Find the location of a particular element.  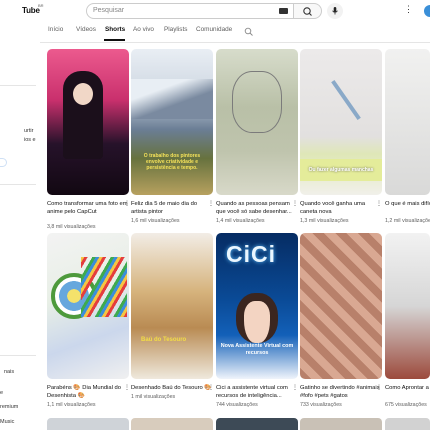

search-icon is located at coordinates (307, 11).